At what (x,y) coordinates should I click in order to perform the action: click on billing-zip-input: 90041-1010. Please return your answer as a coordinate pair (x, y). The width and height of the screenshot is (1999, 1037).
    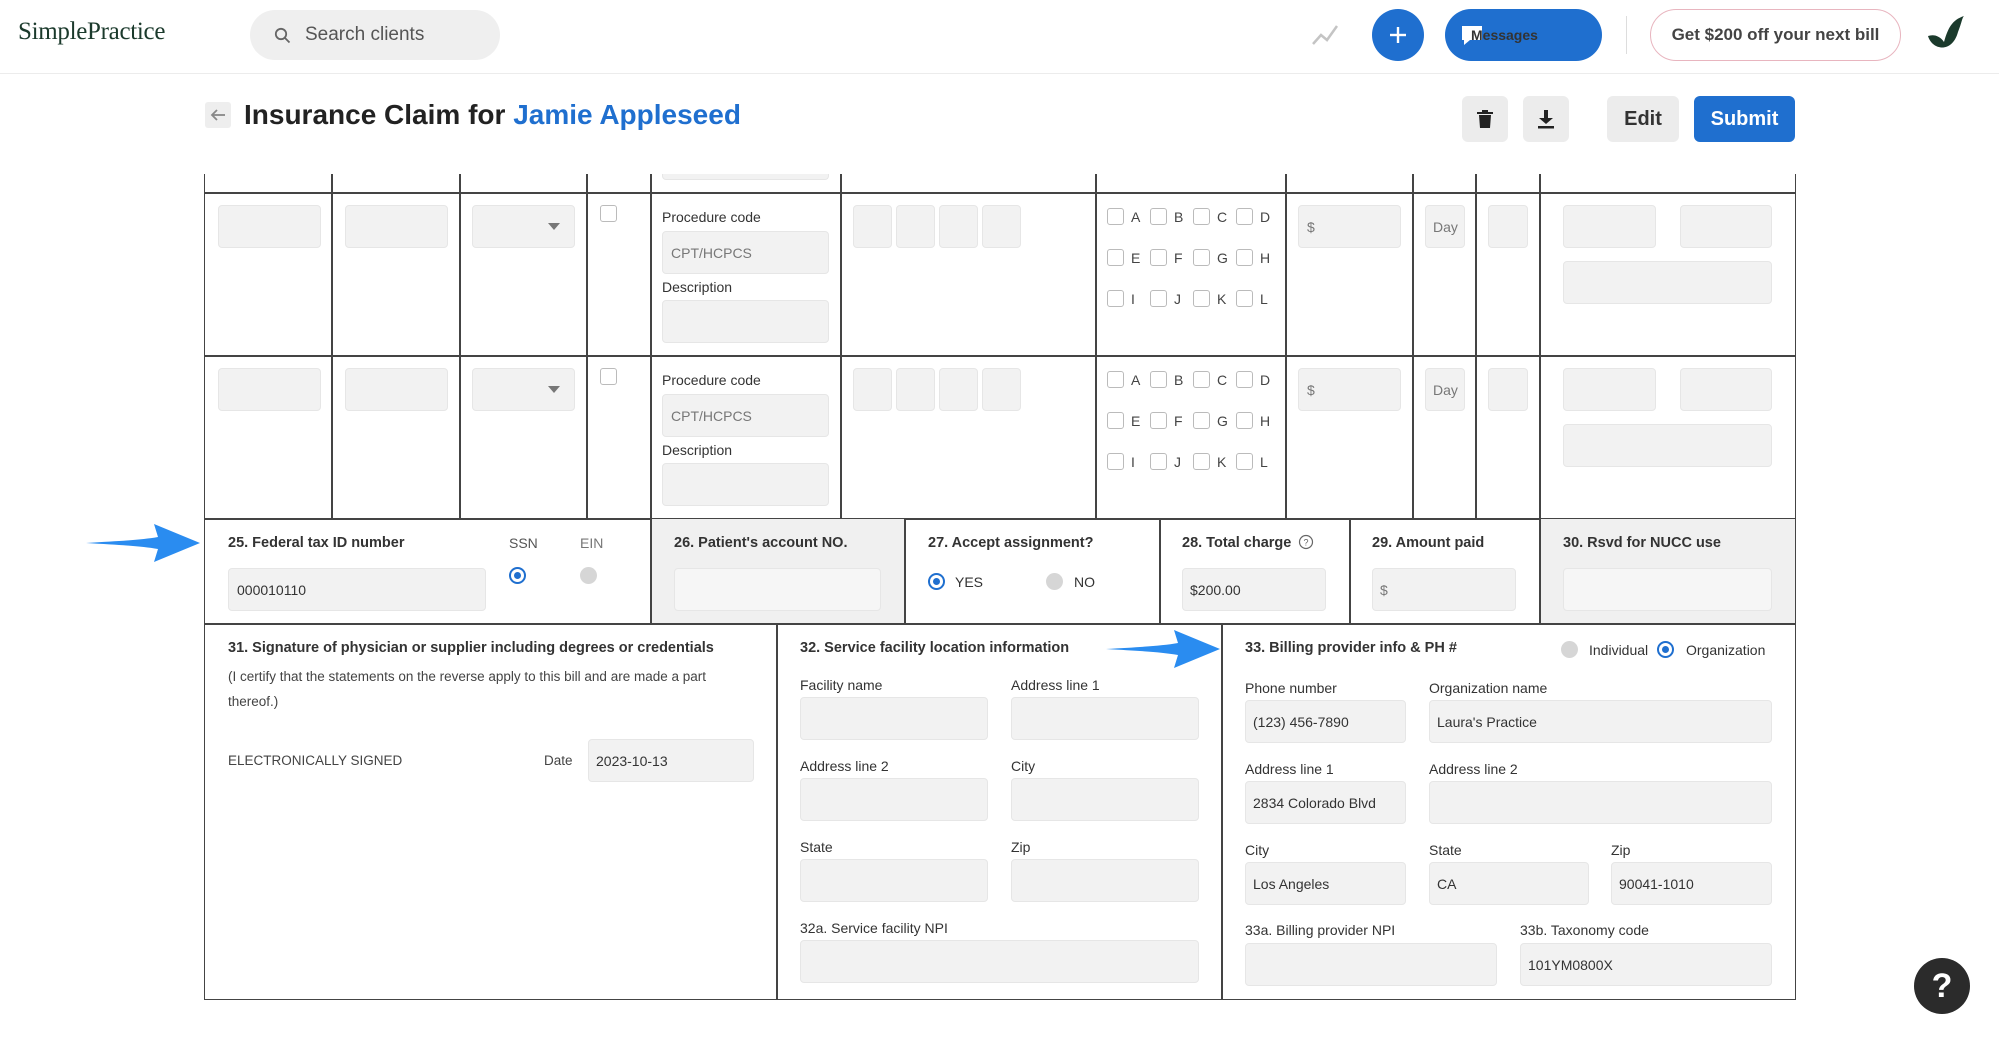
    Looking at the image, I should click on (1691, 883).